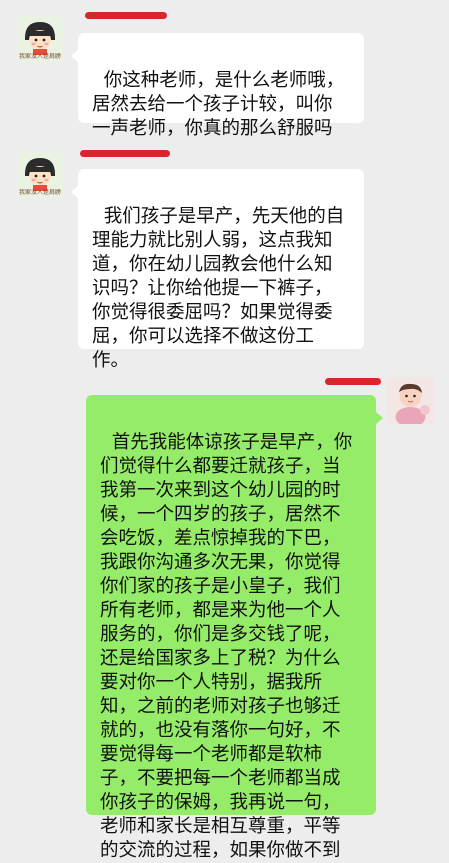 The height and width of the screenshot is (863, 449). I want to click on baby-photo-avatar-icon, so click(410, 400).